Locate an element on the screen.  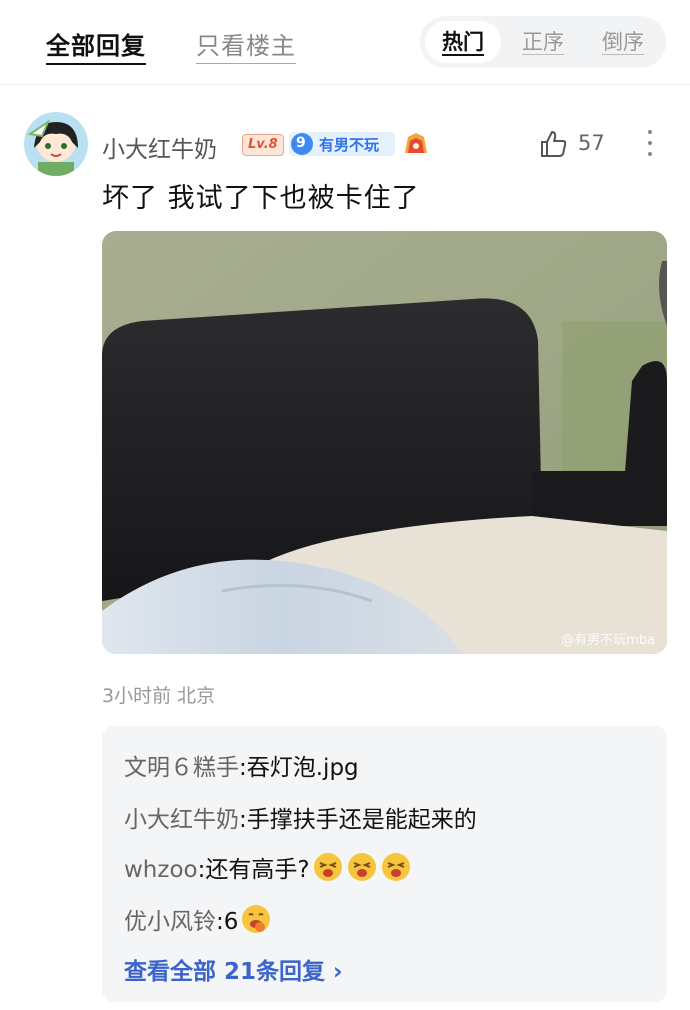
reply-text: 还有高手? is located at coordinates (257, 870).